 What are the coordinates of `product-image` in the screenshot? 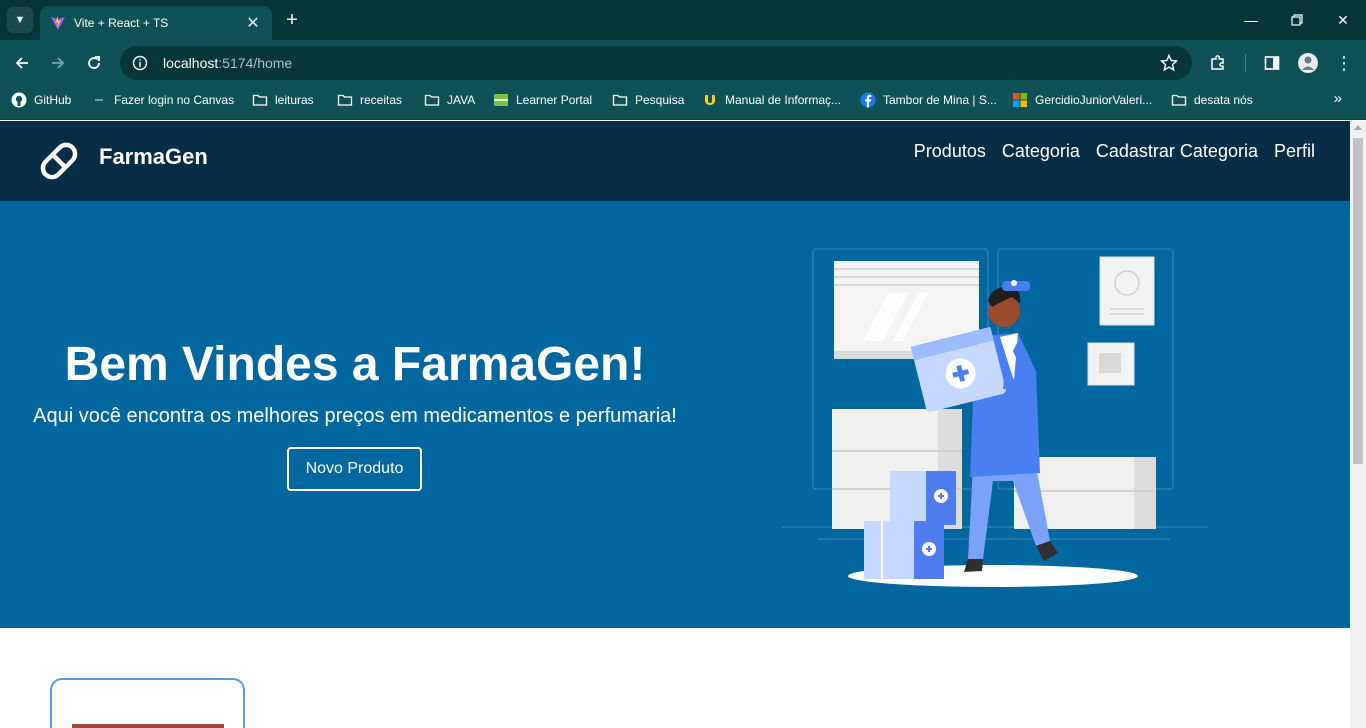 It's located at (148, 726).